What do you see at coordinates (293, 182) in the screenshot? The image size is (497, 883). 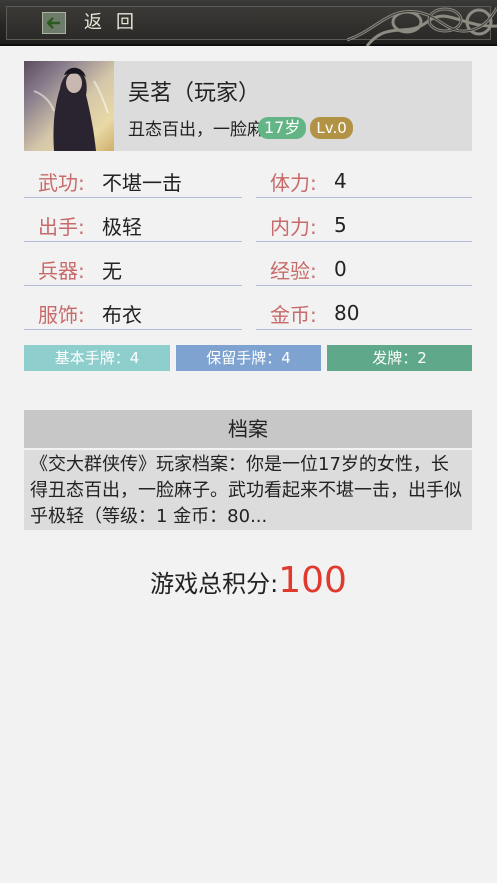 I see `stat-label: 体力:` at bounding box center [293, 182].